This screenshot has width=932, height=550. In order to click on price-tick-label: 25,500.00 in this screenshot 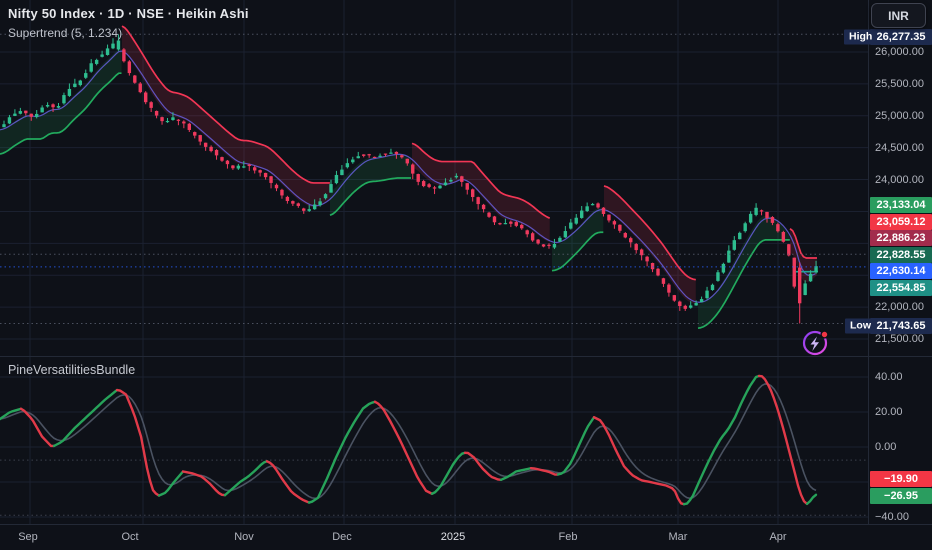, I will do `click(899, 83)`.